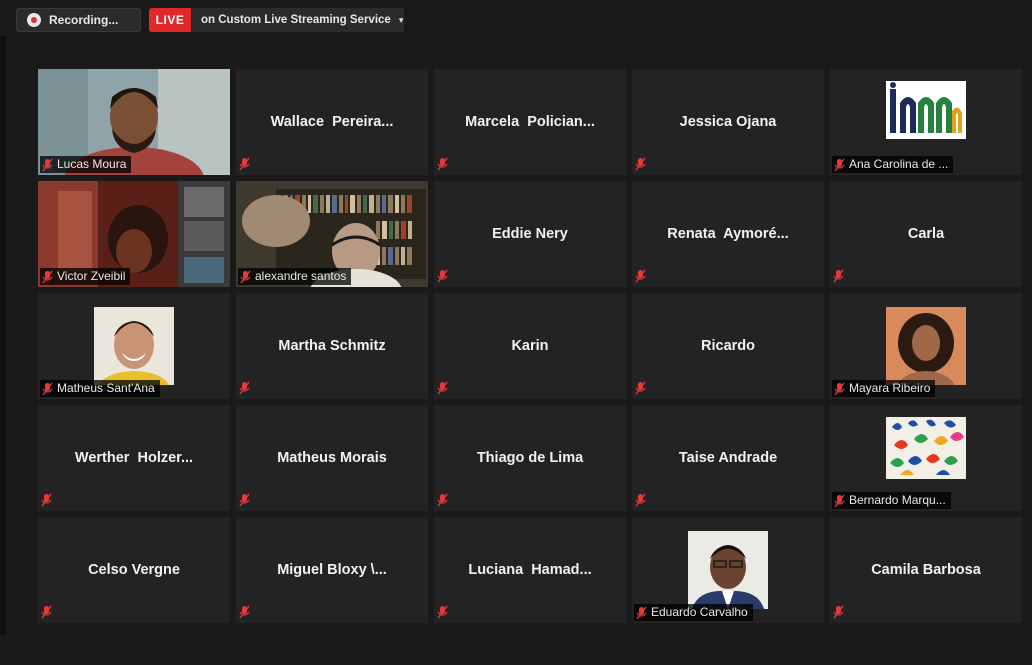 The image size is (1032, 665). I want to click on participant-logo-image, so click(926, 110).